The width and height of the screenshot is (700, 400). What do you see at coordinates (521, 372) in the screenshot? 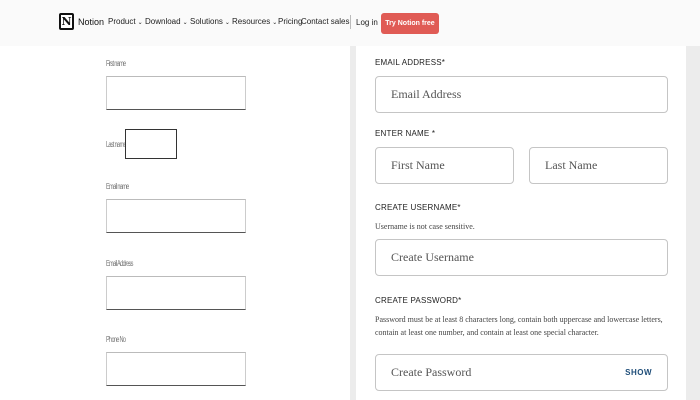
I see `create-password-input: Create Password SHOW` at bounding box center [521, 372].